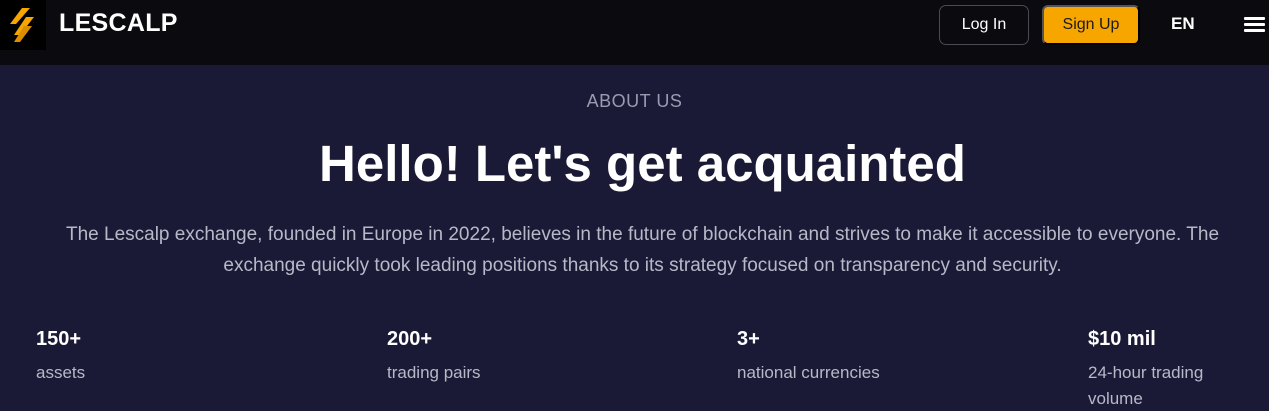 The height and width of the screenshot is (411, 1269). Describe the element at coordinates (808, 372) in the screenshot. I see `stat-label: national currencies` at that location.